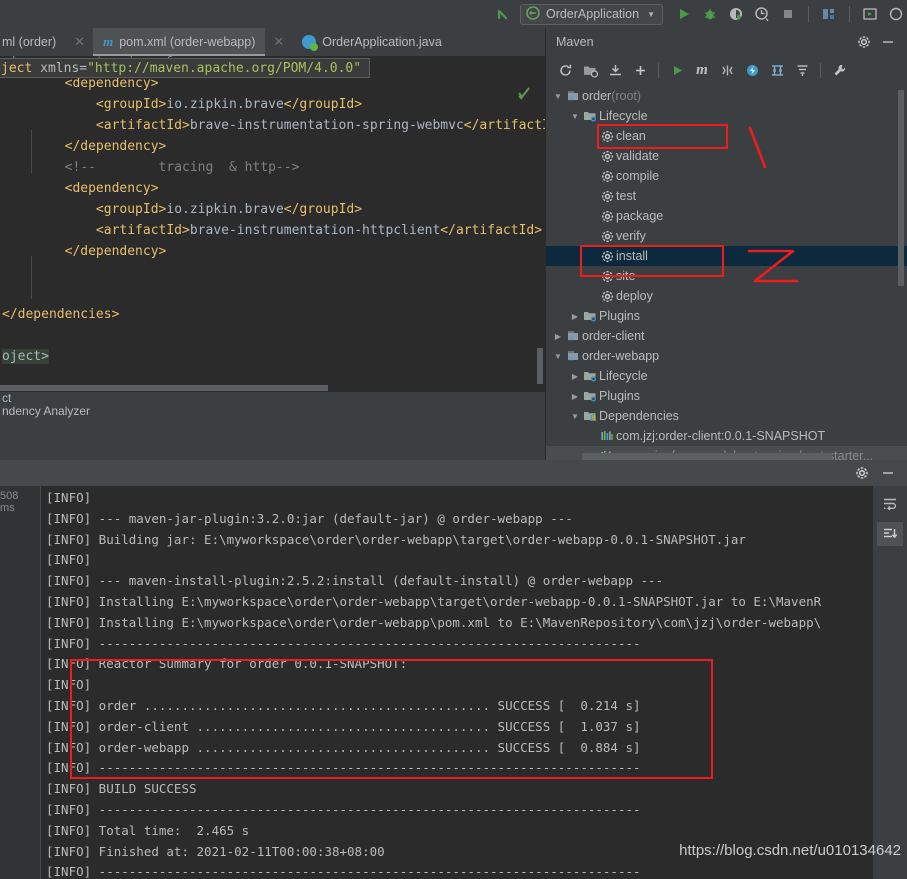  I want to click on scroll-to-end-button, so click(890, 534).